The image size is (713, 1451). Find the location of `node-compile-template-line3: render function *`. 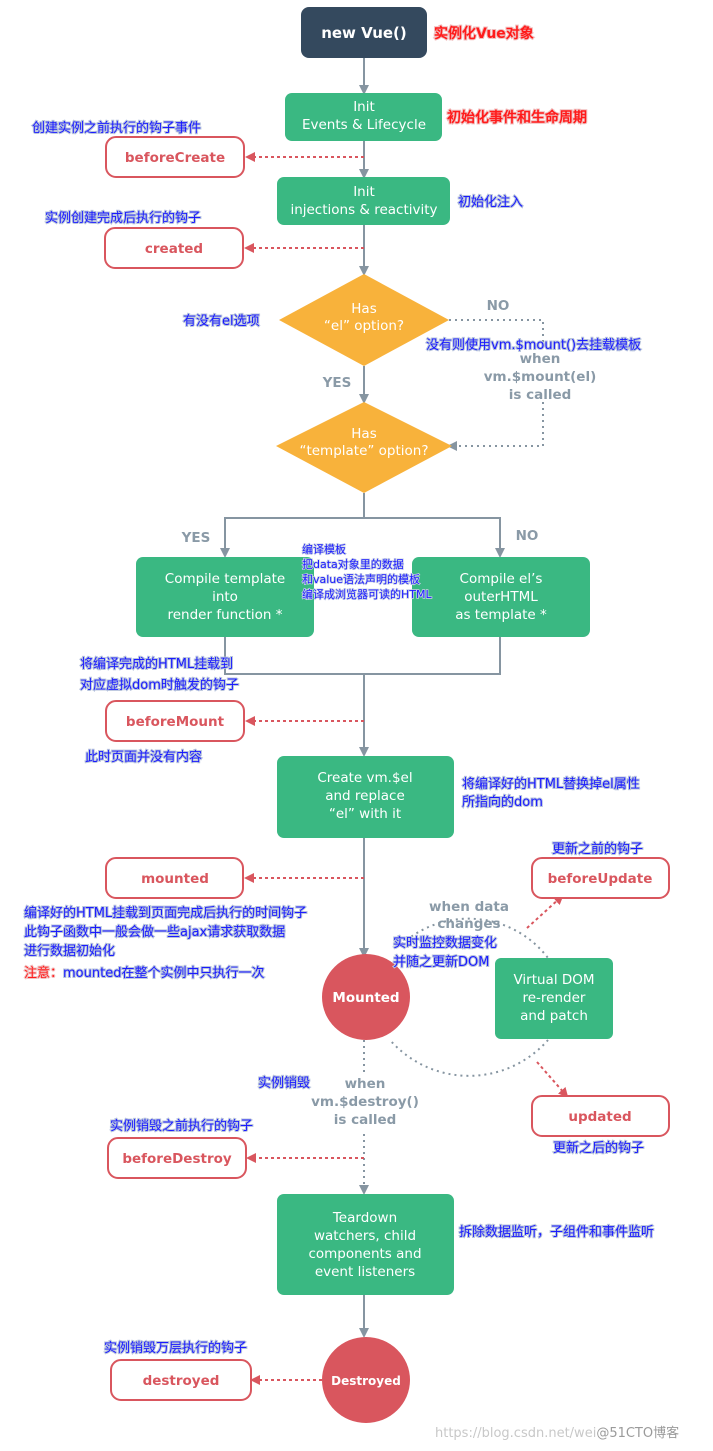

node-compile-template-line3: render function * is located at coordinates (224, 615).